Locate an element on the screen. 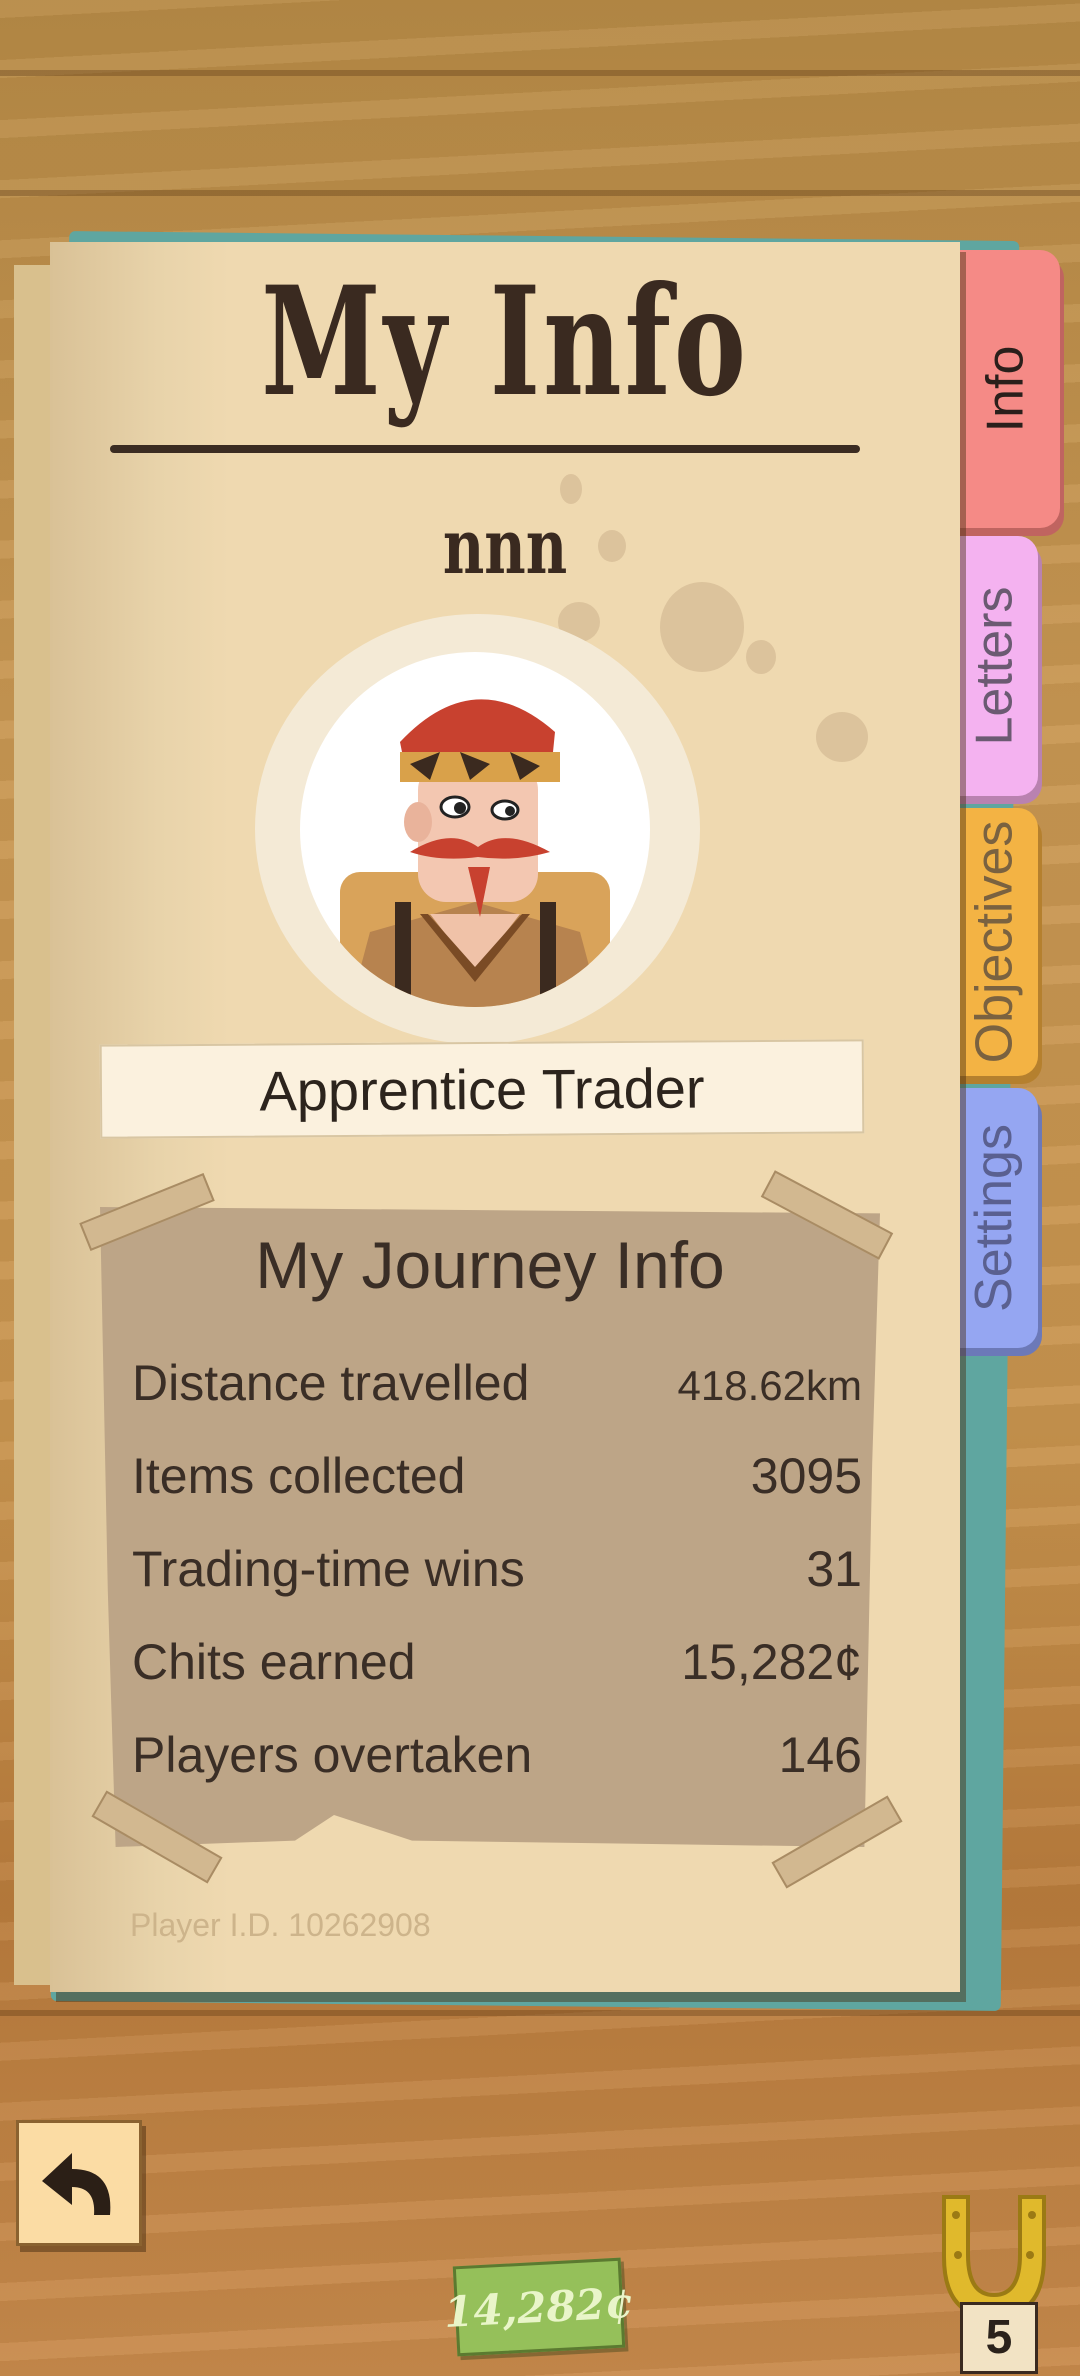 This screenshot has height=2376, width=1080. title-divider is located at coordinates (485, 449).